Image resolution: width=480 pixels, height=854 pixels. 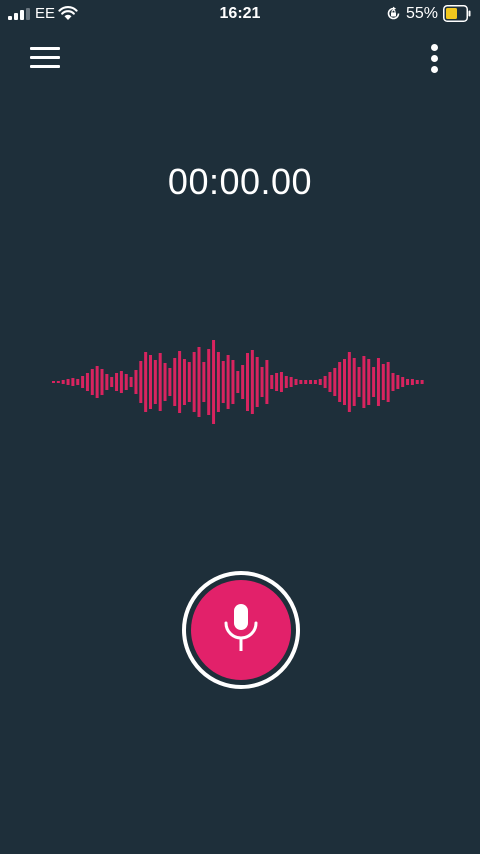 I want to click on more-vertical-icon, so click(x=435, y=58).